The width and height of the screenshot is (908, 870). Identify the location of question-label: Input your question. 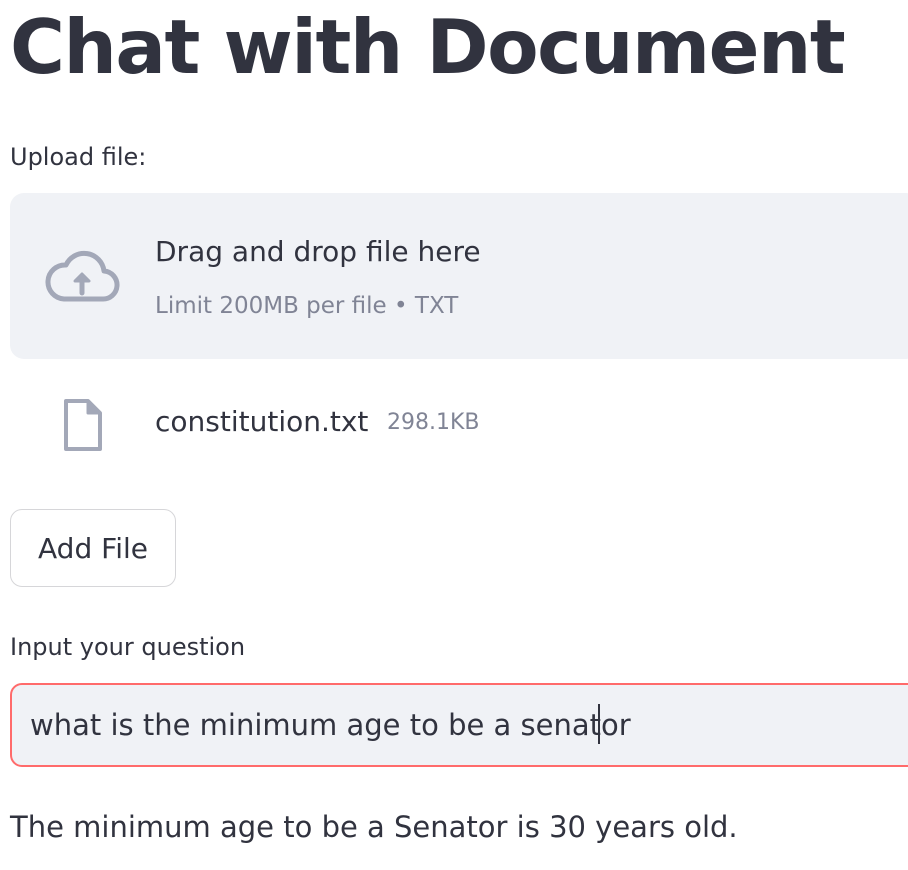
(128, 647).